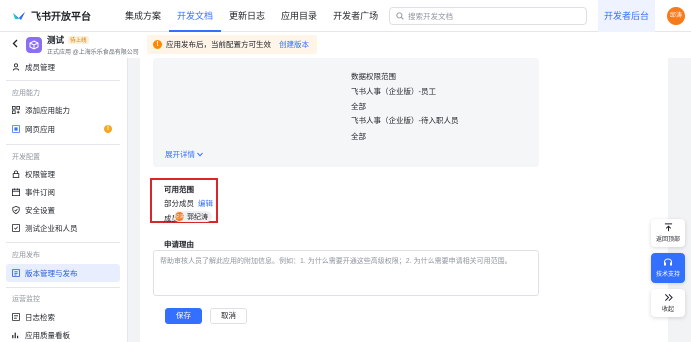 This screenshot has width=691, height=342. I want to click on member-name: 郭纪涛, so click(197, 217).